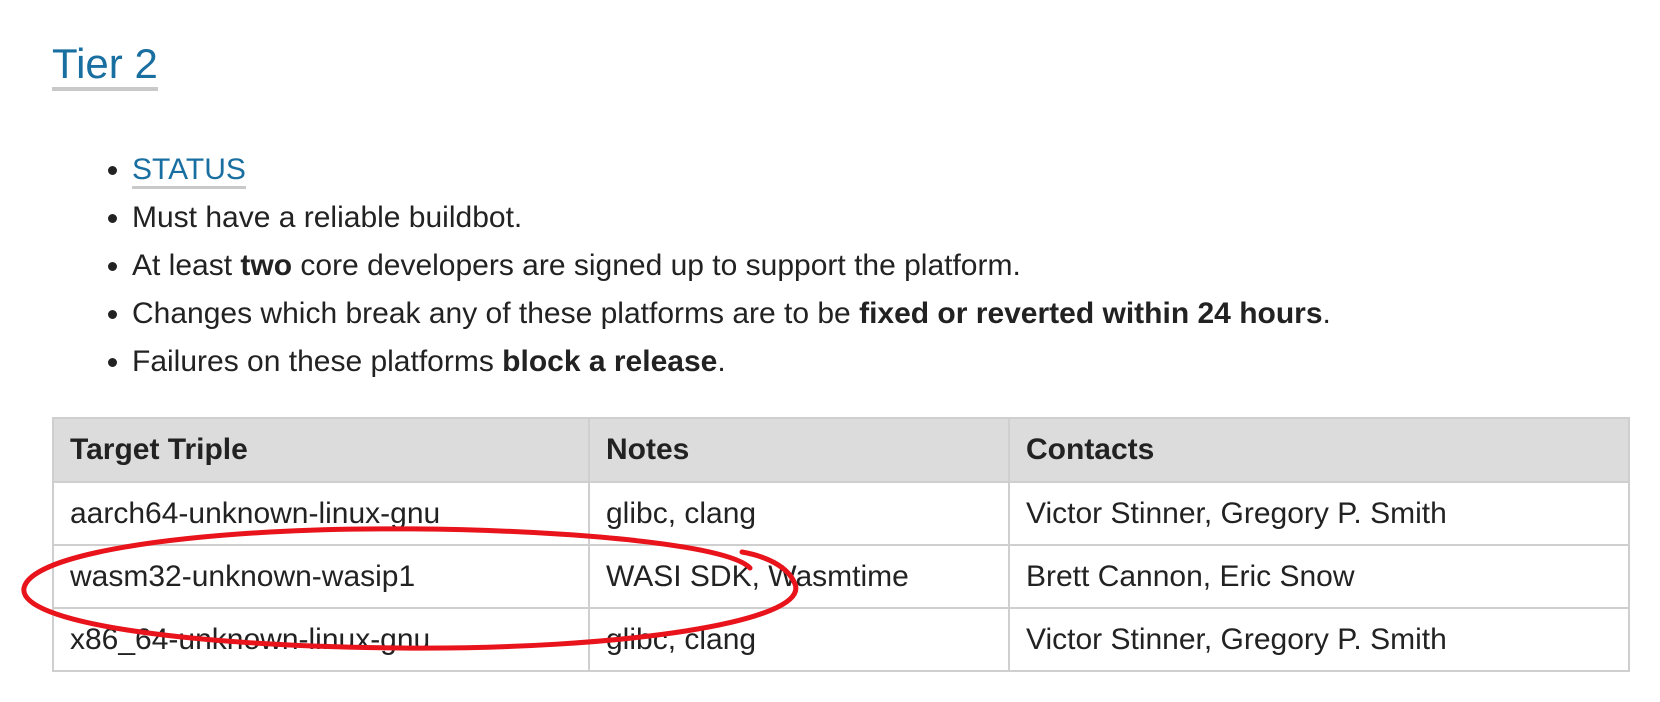  What do you see at coordinates (799, 450) in the screenshot?
I see `column-header-notes: Notes` at bounding box center [799, 450].